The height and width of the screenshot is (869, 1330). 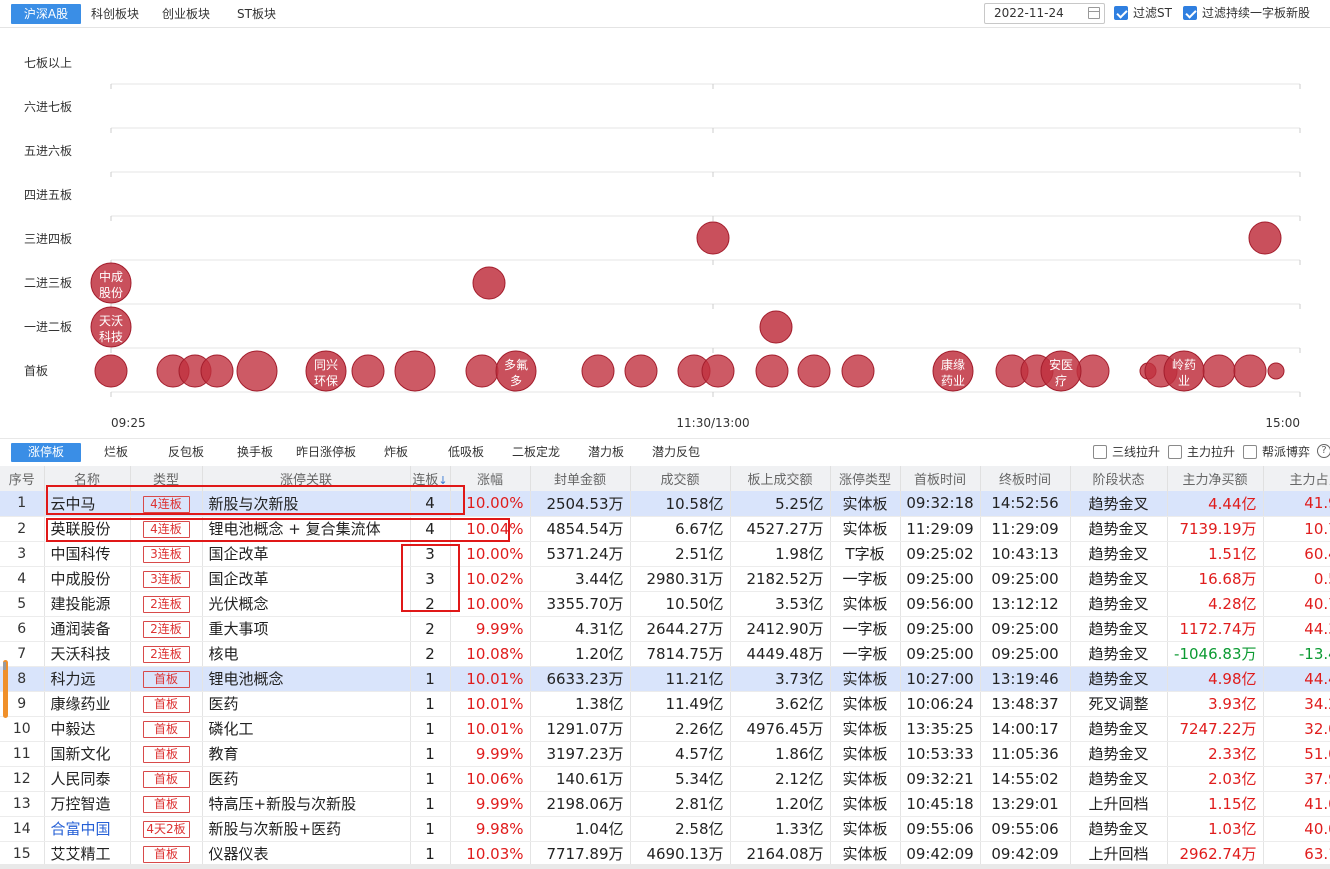 I want to click on stock-name: 合富中国, so click(x=87, y=829).